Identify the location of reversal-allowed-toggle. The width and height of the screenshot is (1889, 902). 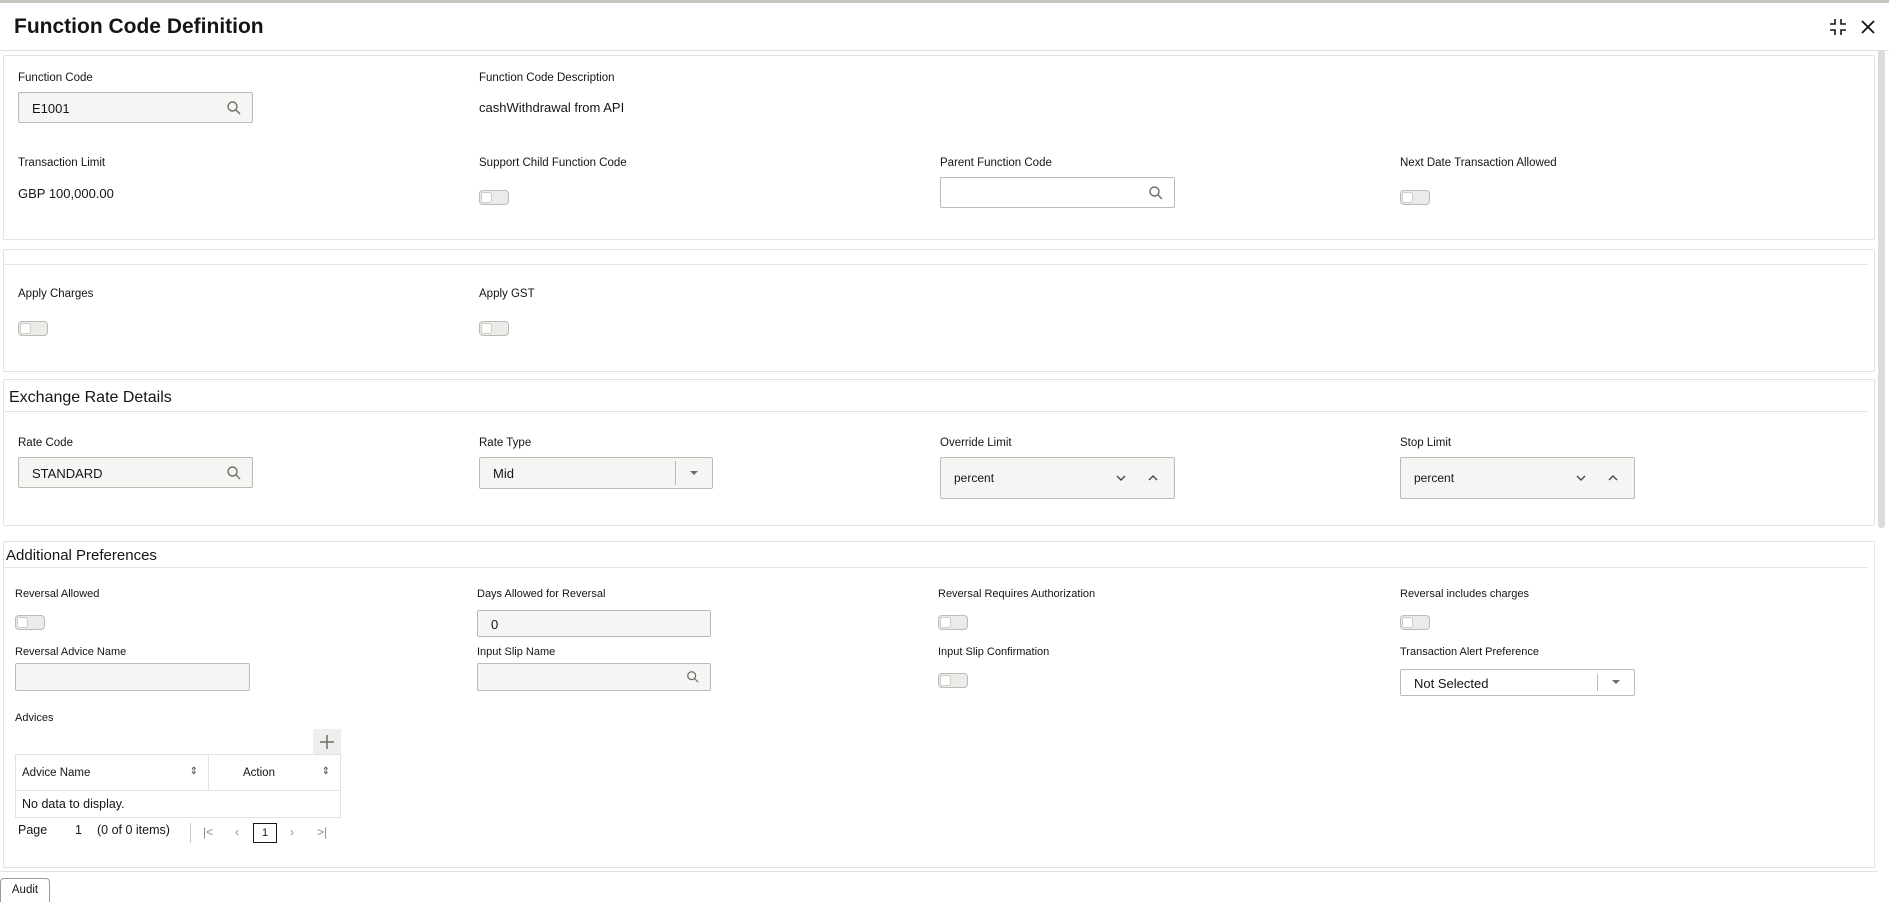
(30, 622).